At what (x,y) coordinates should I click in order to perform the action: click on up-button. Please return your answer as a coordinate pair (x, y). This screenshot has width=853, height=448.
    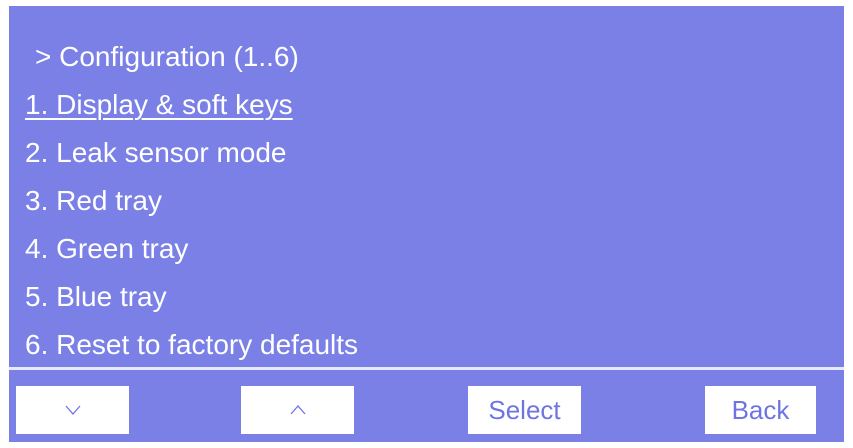
    Looking at the image, I should click on (297, 410).